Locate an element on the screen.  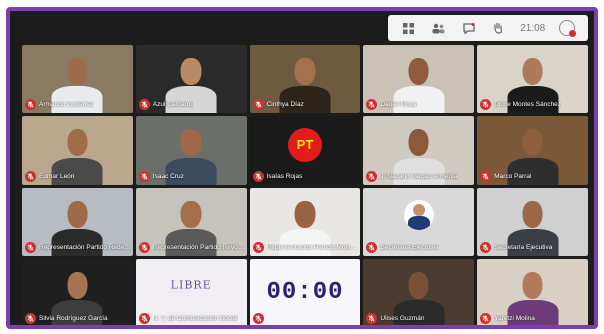
participant-name: Ulises Guzmán is located at coordinates (402, 318).